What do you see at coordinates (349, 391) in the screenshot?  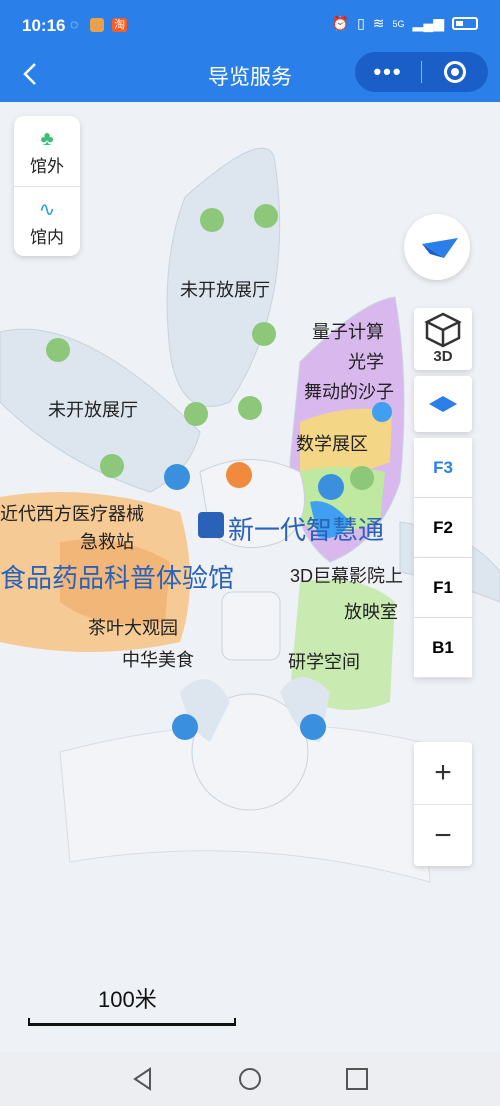 I see `label-sand: 舞动的沙子` at bounding box center [349, 391].